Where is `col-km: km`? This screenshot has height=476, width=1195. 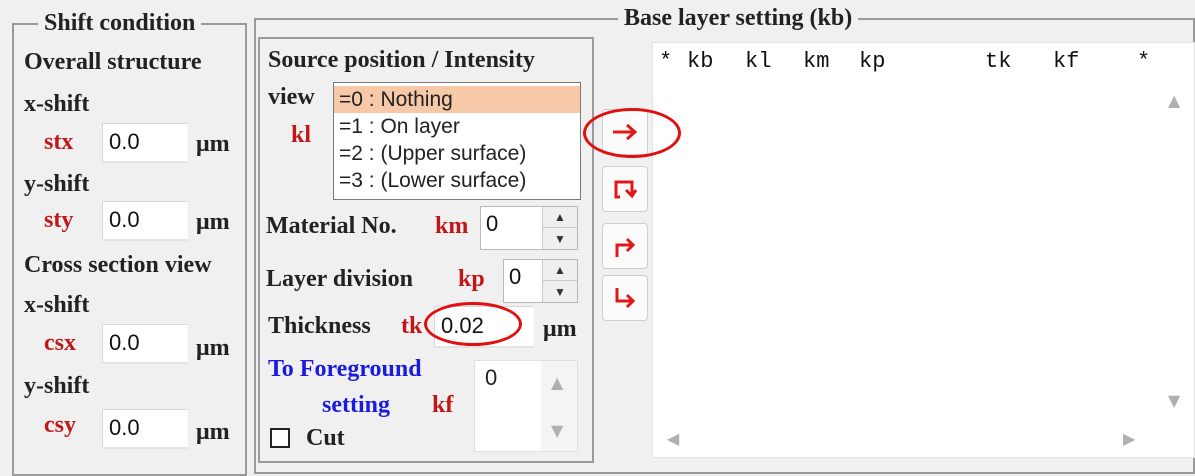 col-km: km is located at coordinates (816, 61).